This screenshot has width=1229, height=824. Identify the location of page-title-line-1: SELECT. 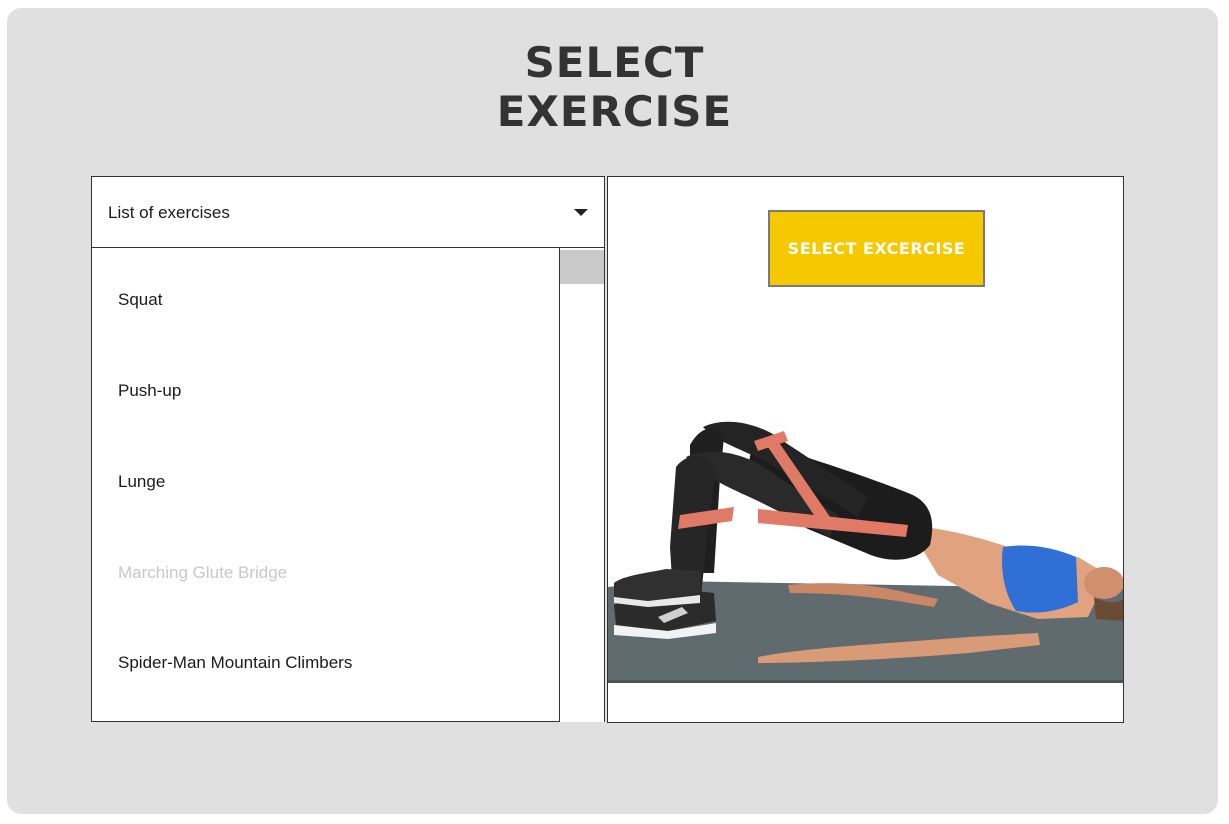
(614, 62).